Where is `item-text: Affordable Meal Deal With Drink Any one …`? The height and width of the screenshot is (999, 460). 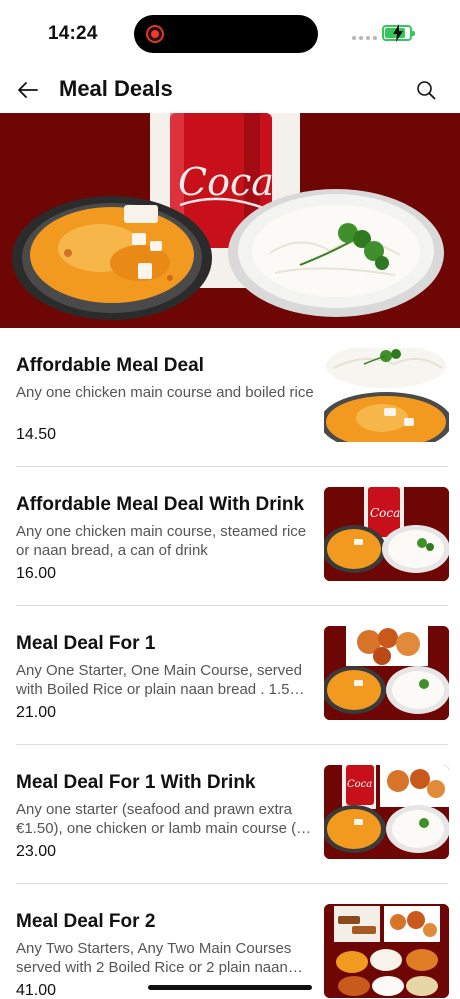 item-text: Affordable Meal Deal With Drink Any one … is located at coordinates (165, 538).